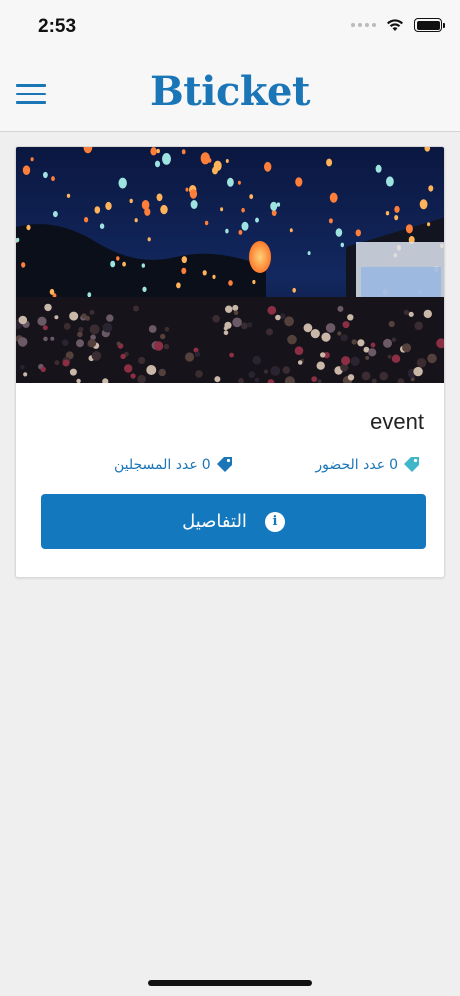 This screenshot has height=996, width=460. What do you see at coordinates (156, 465) in the screenshot?
I see `registered-label: عدد المسجلين` at bounding box center [156, 465].